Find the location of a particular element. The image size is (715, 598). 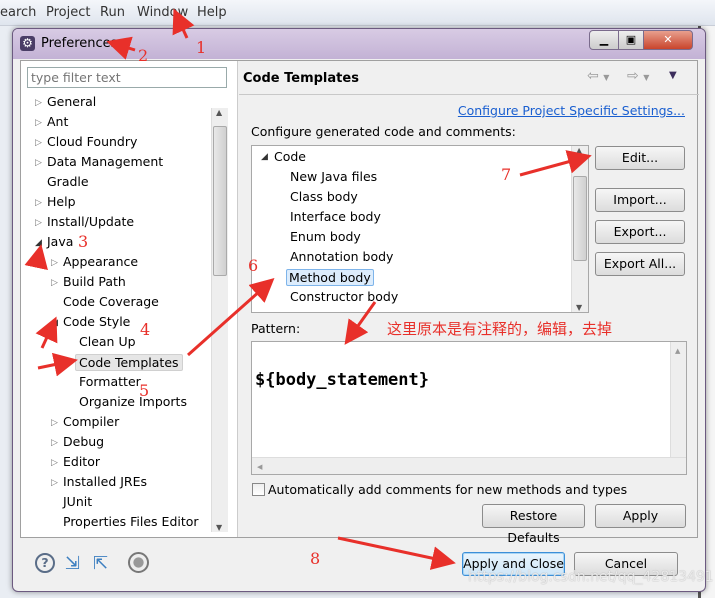

annotation-note: 这里原本是有注释的，编辑，去掉 is located at coordinates (500, 329).